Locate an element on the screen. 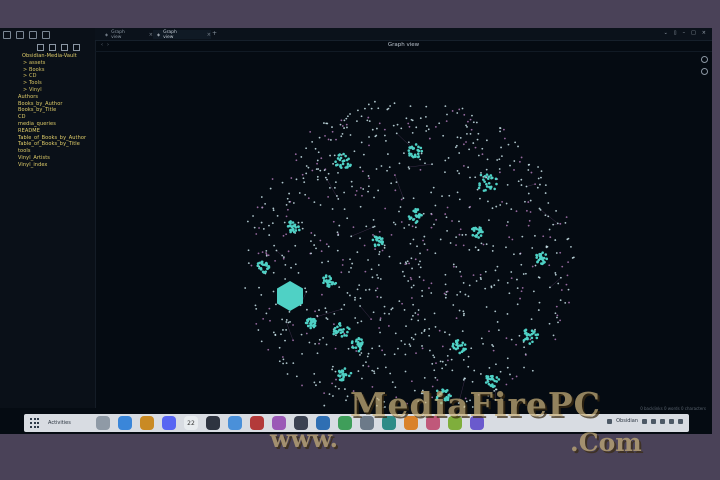  file-item: CD is located at coordinates (47, 117).